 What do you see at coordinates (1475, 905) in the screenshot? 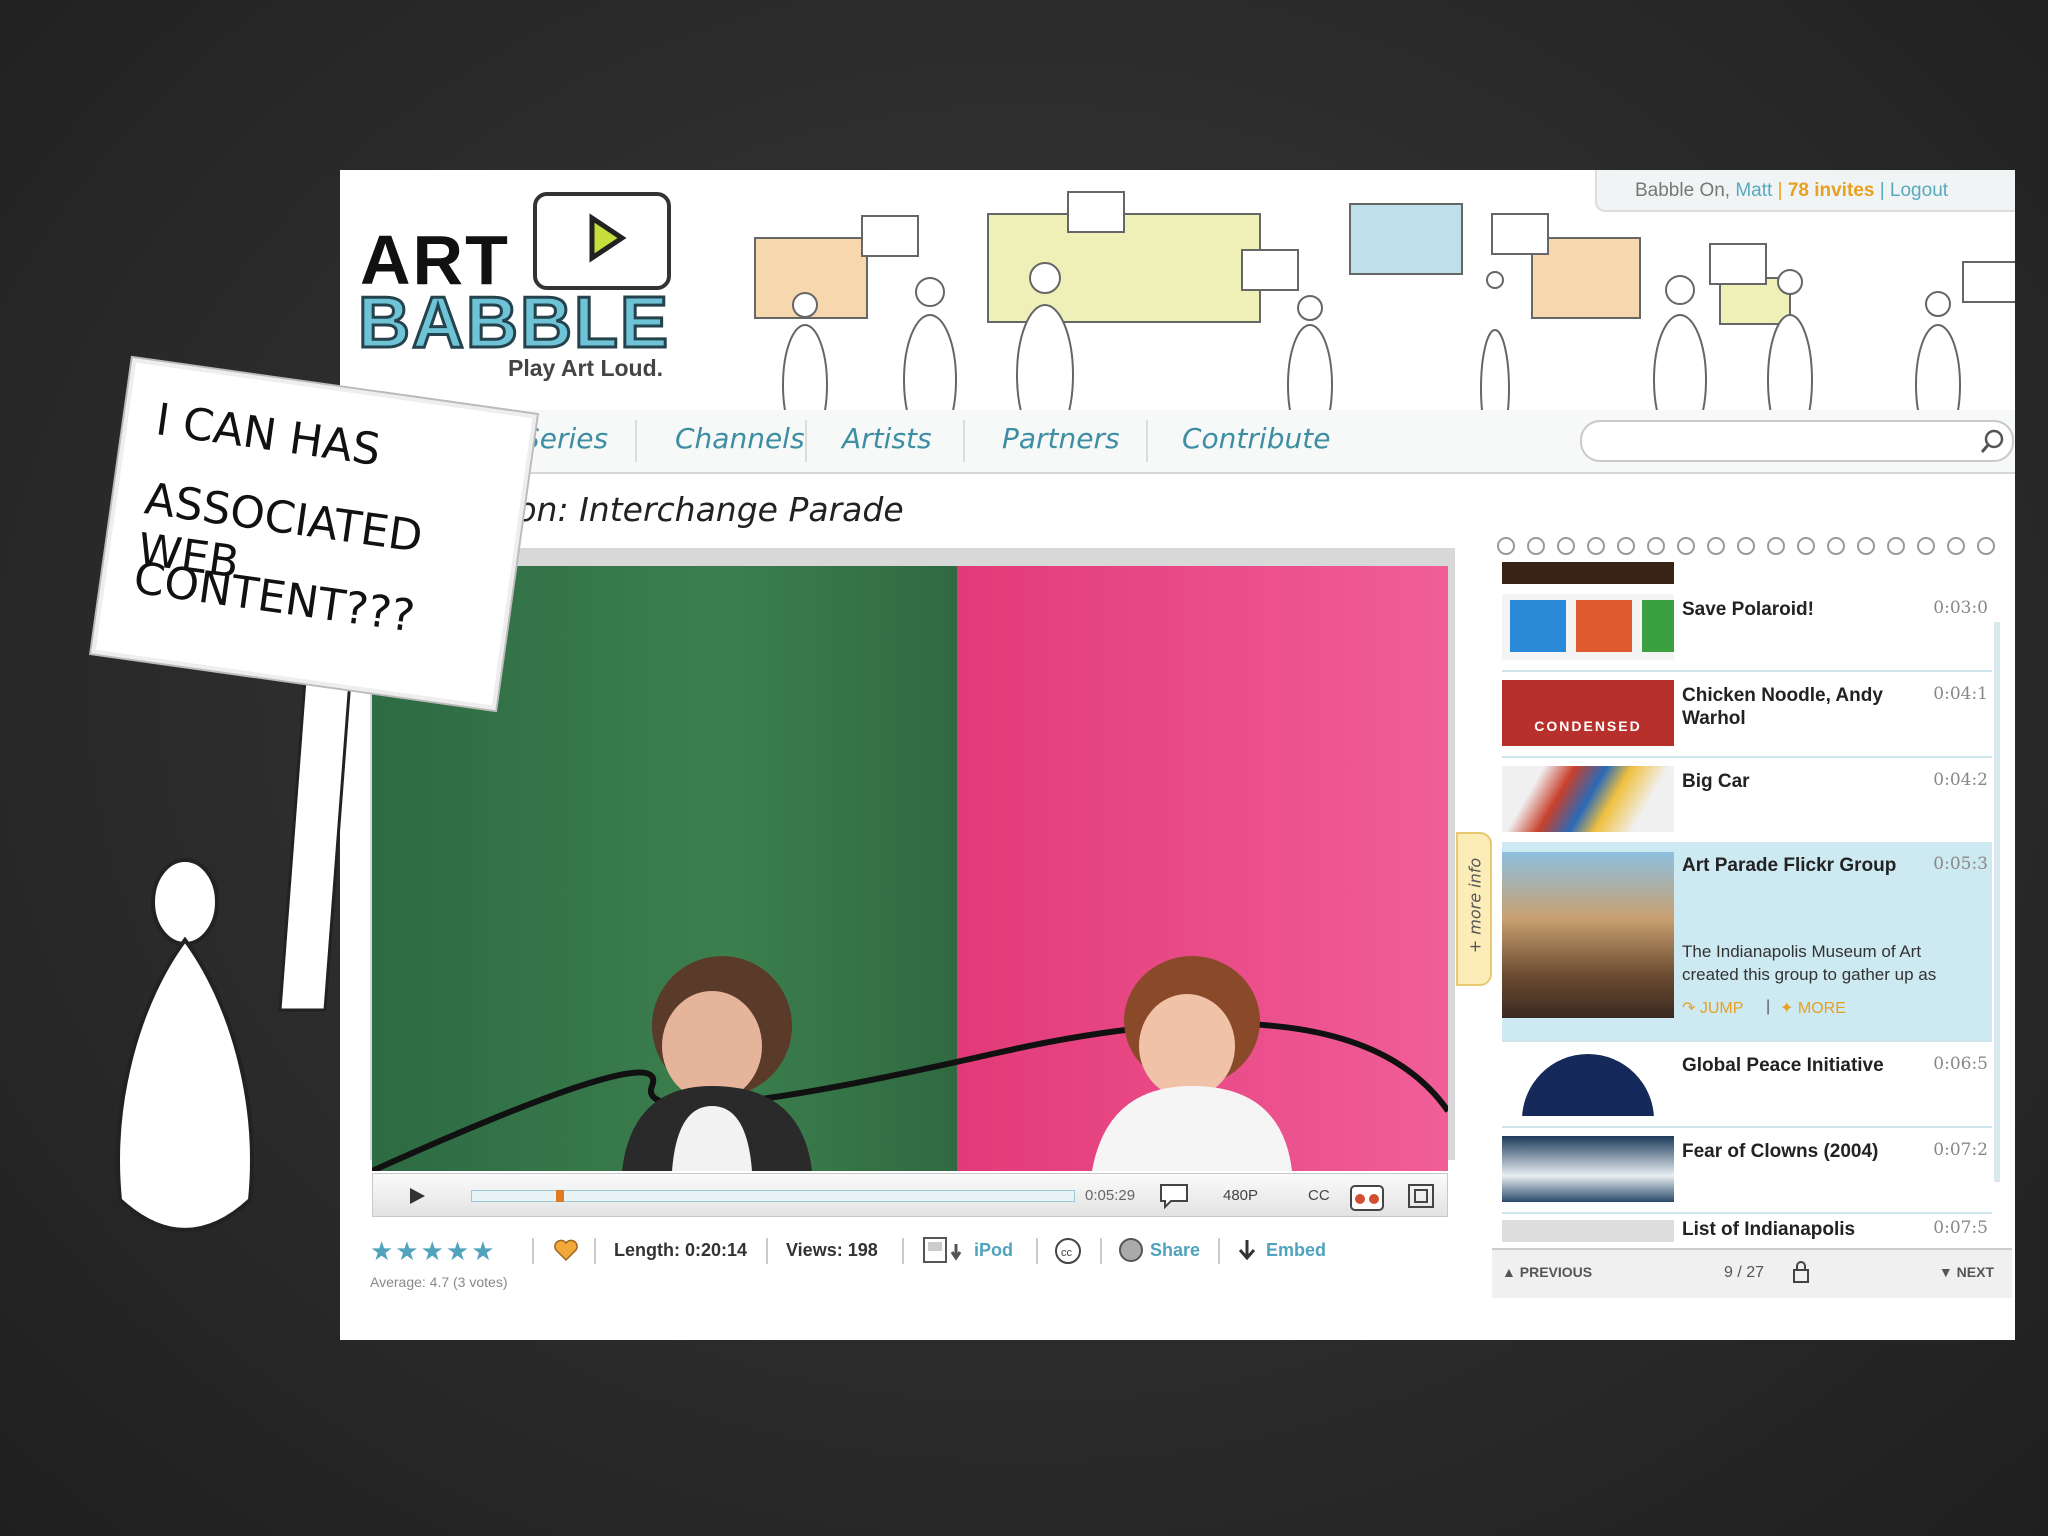
I see `more-info-label: + more info` at bounding box center [1475, 905].